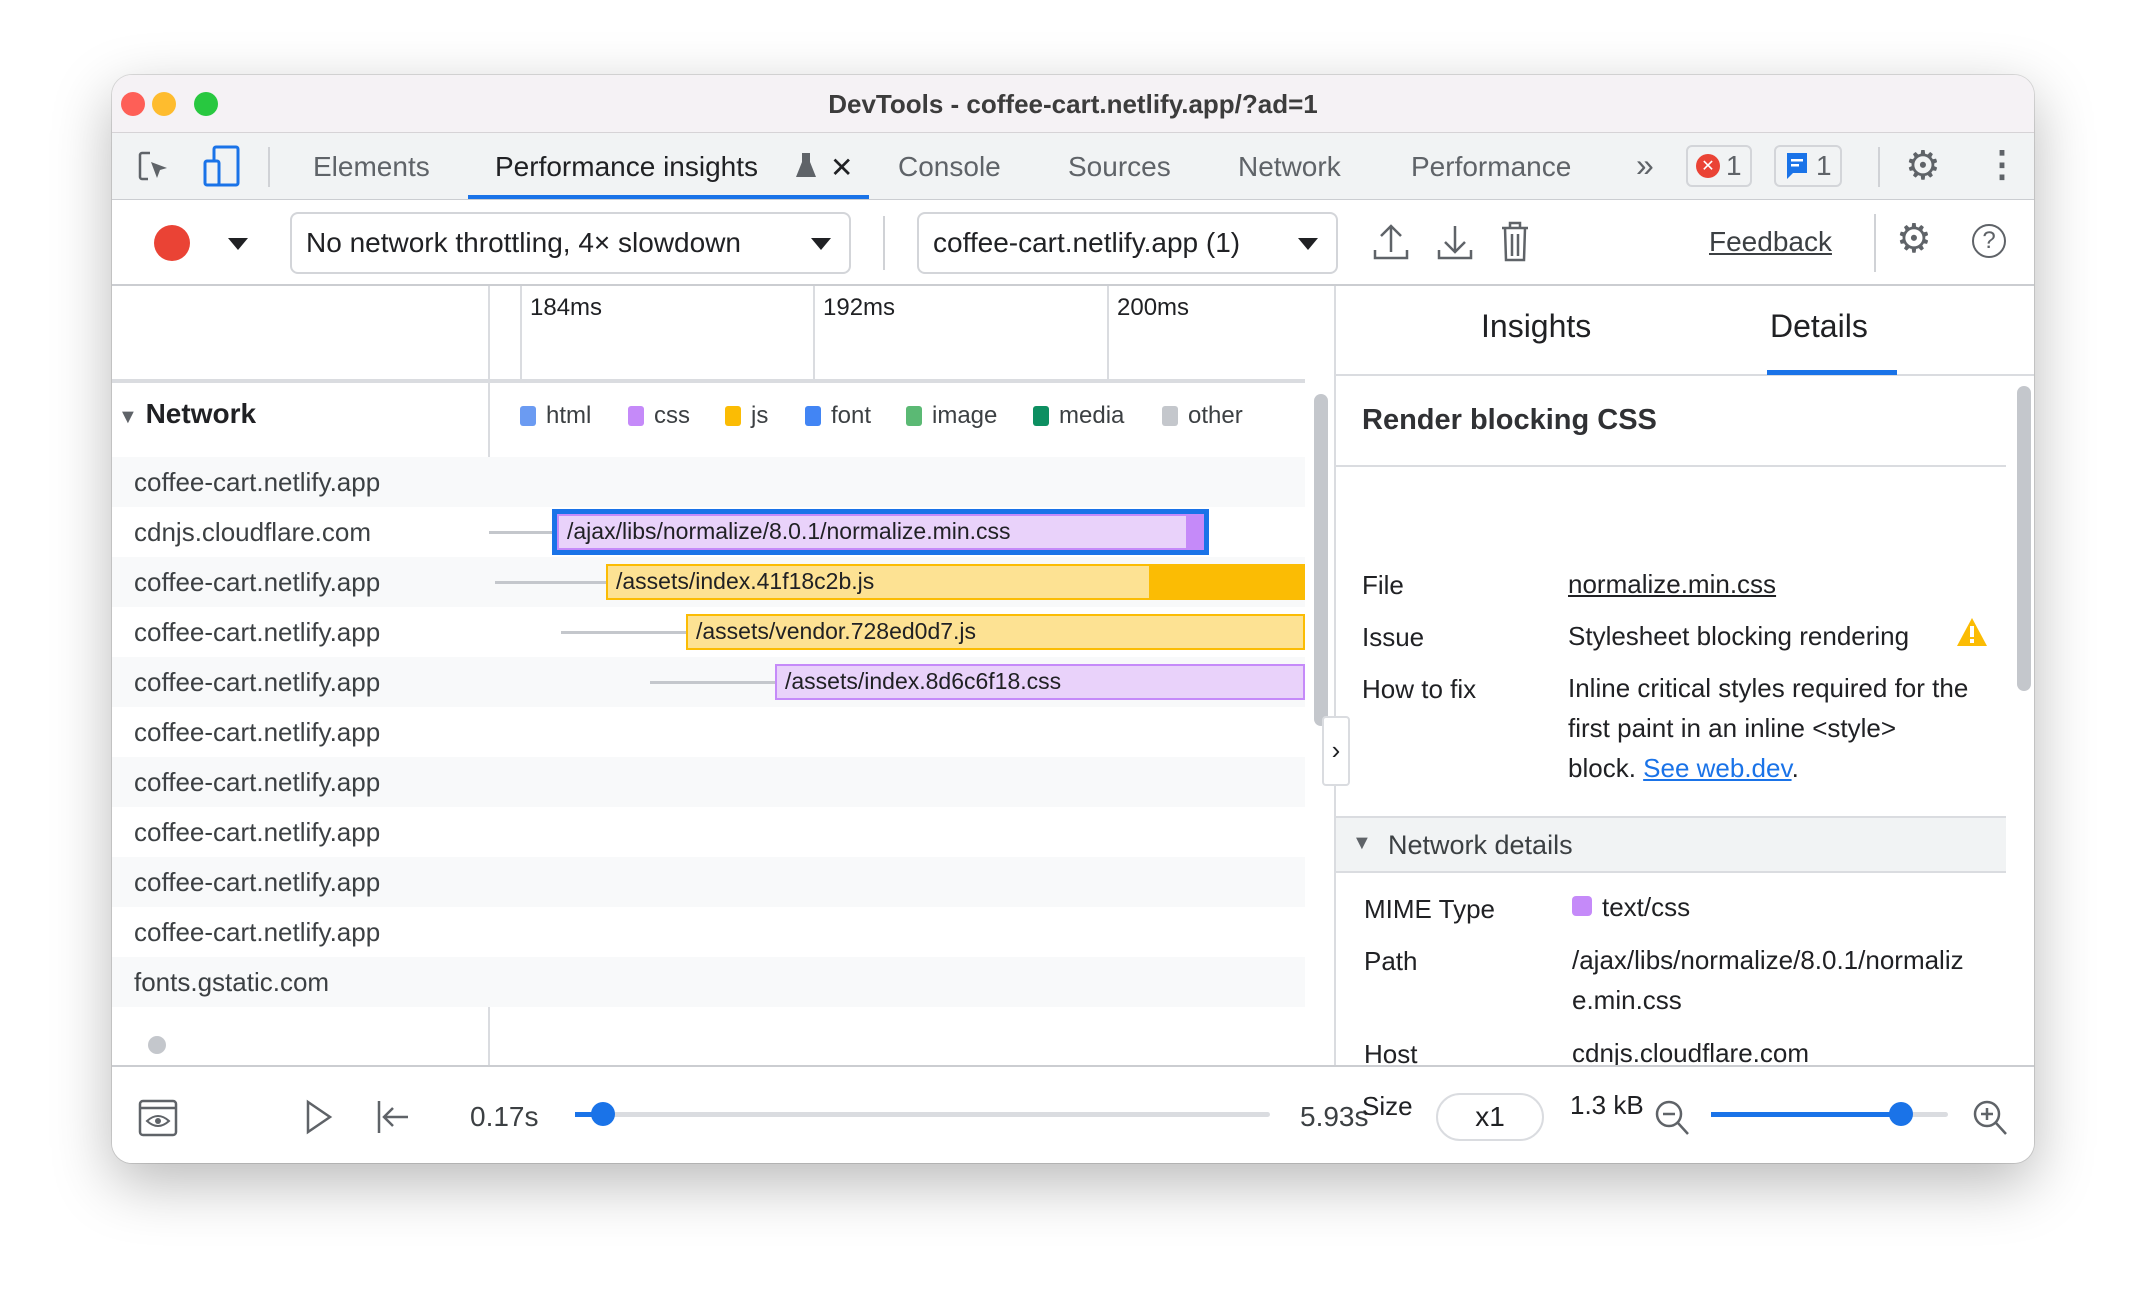 This screenshot has height=1312, width=2146. I want to click on throttling-select: No network throttling, 4× slowdown, so click(570, 243).